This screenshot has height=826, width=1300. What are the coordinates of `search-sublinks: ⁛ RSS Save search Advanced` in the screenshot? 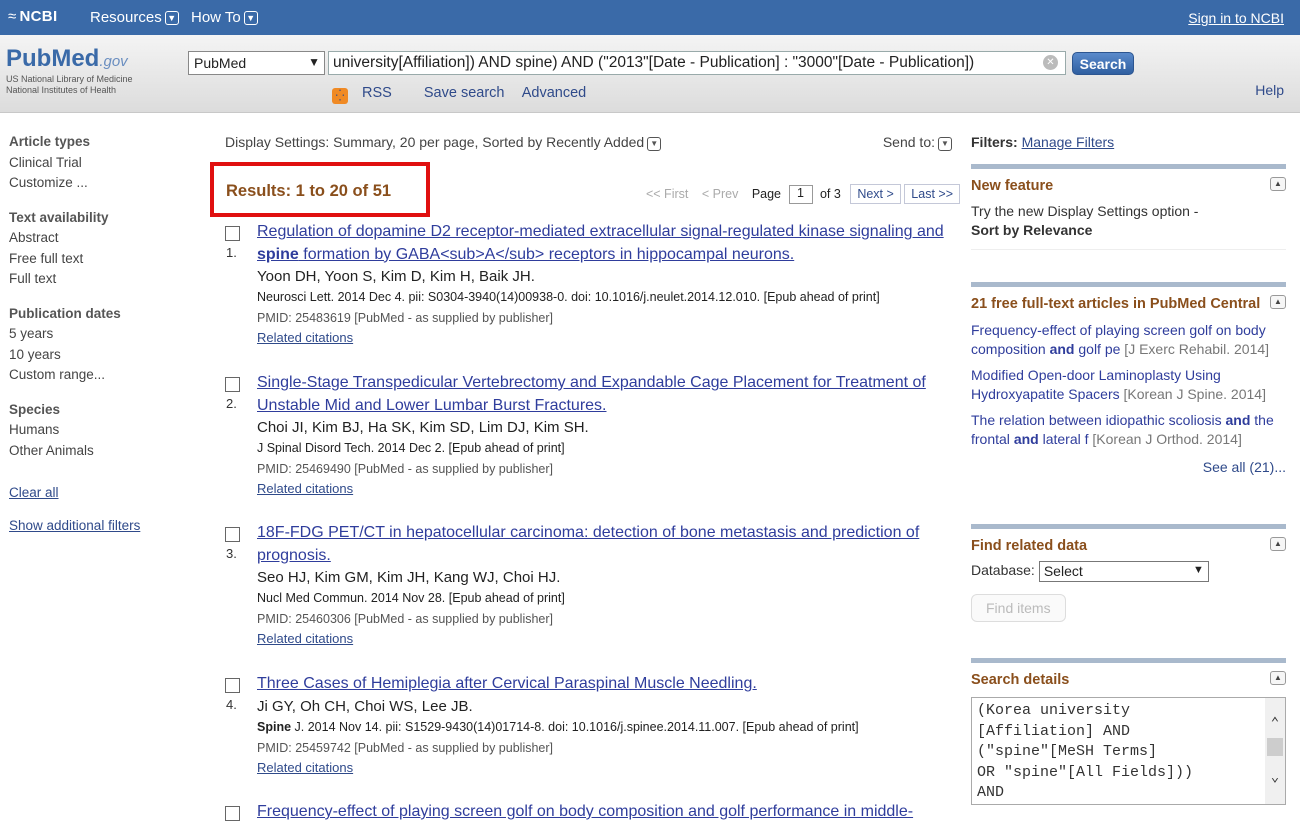 It's located at (466, 94).